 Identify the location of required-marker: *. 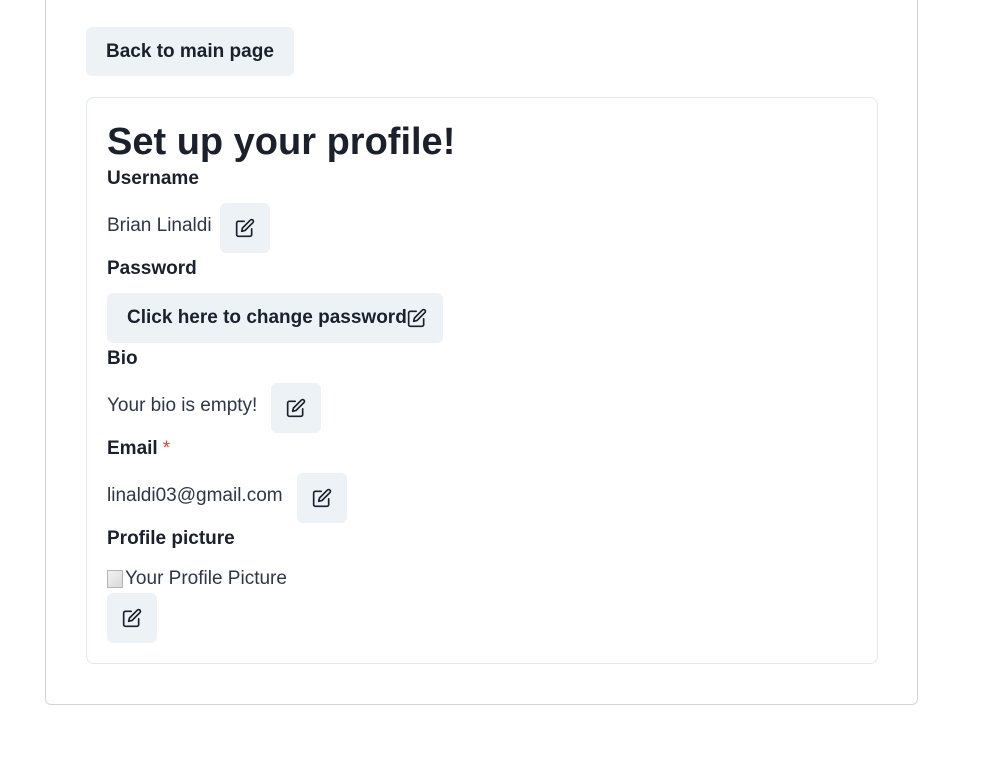
(166, 448).